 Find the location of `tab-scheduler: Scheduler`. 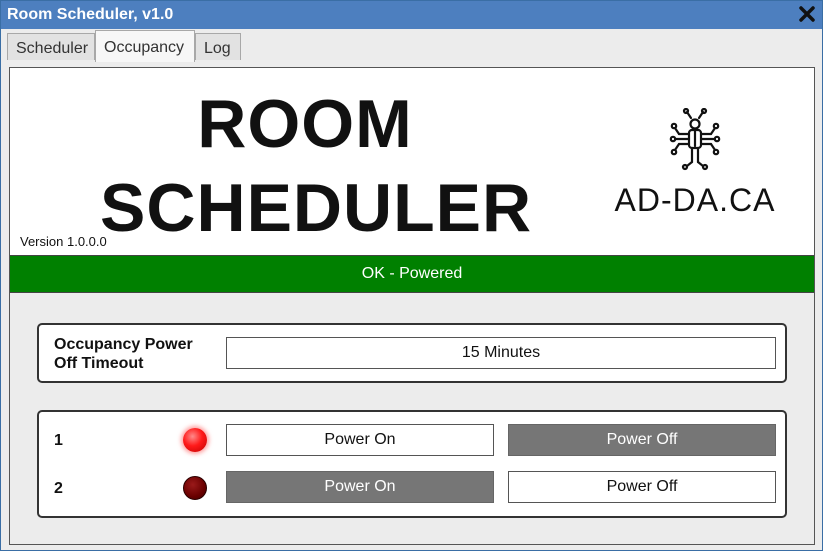

tab-scheduler: Scheduler is located at coordinates (51, 46).